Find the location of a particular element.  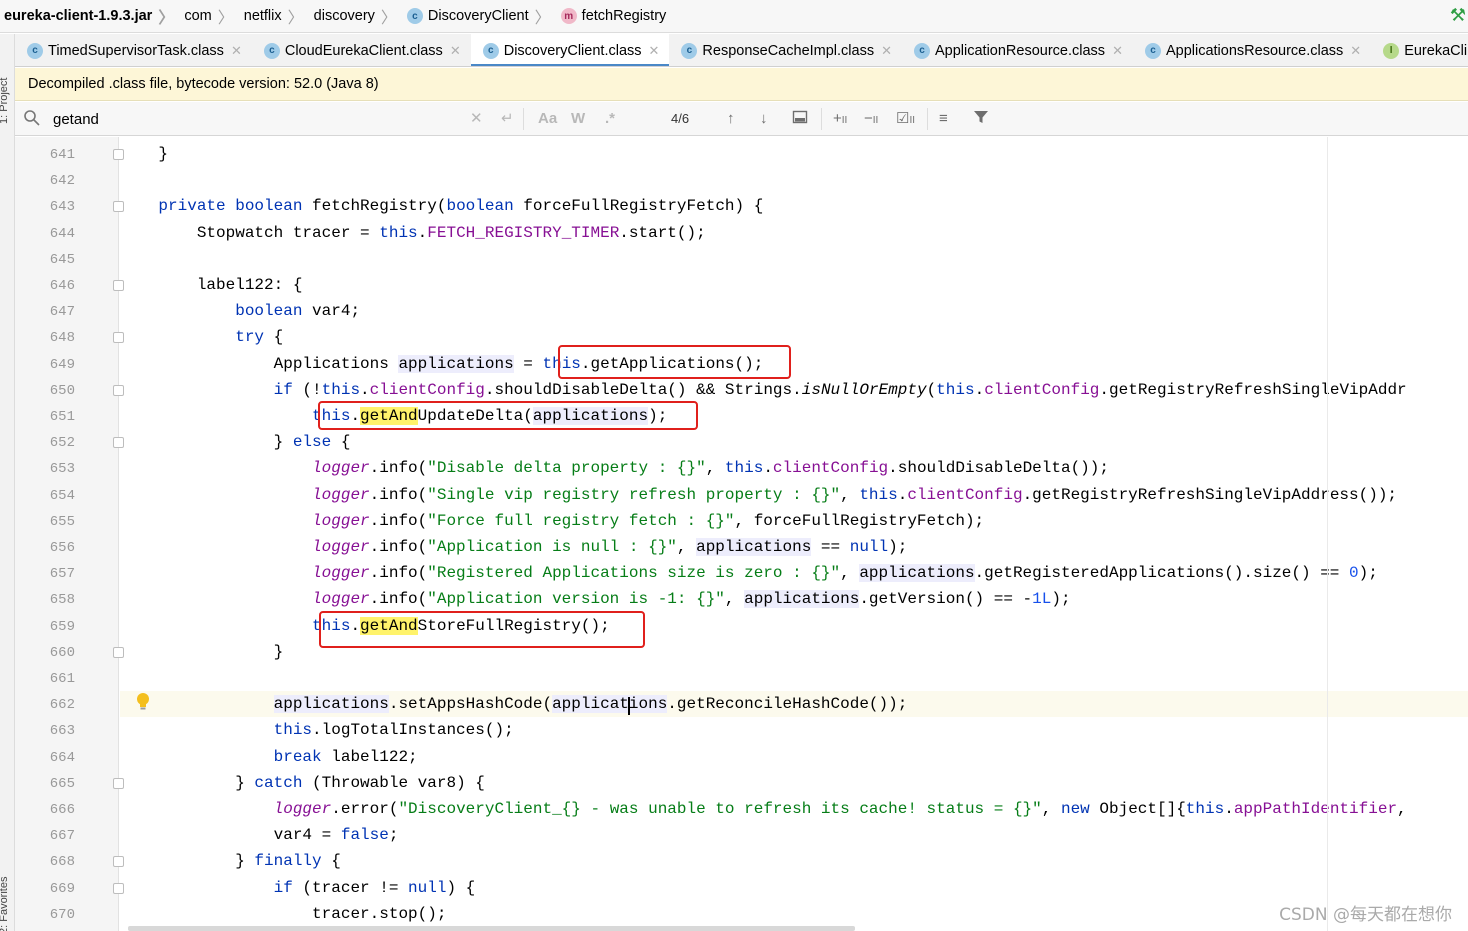

code-line: tracer.stop(); is located at coordinates (794, 914).